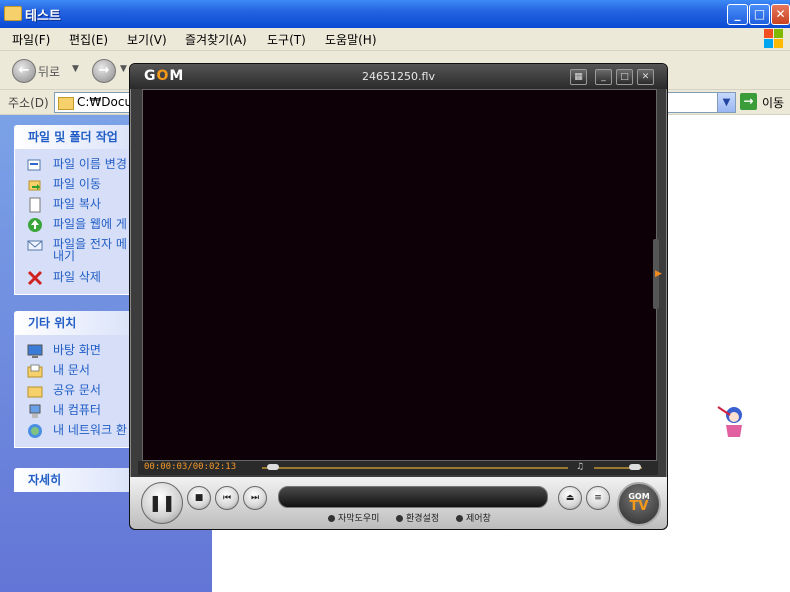  I want to click on task-label: 파일 복사, so click(77, 204).